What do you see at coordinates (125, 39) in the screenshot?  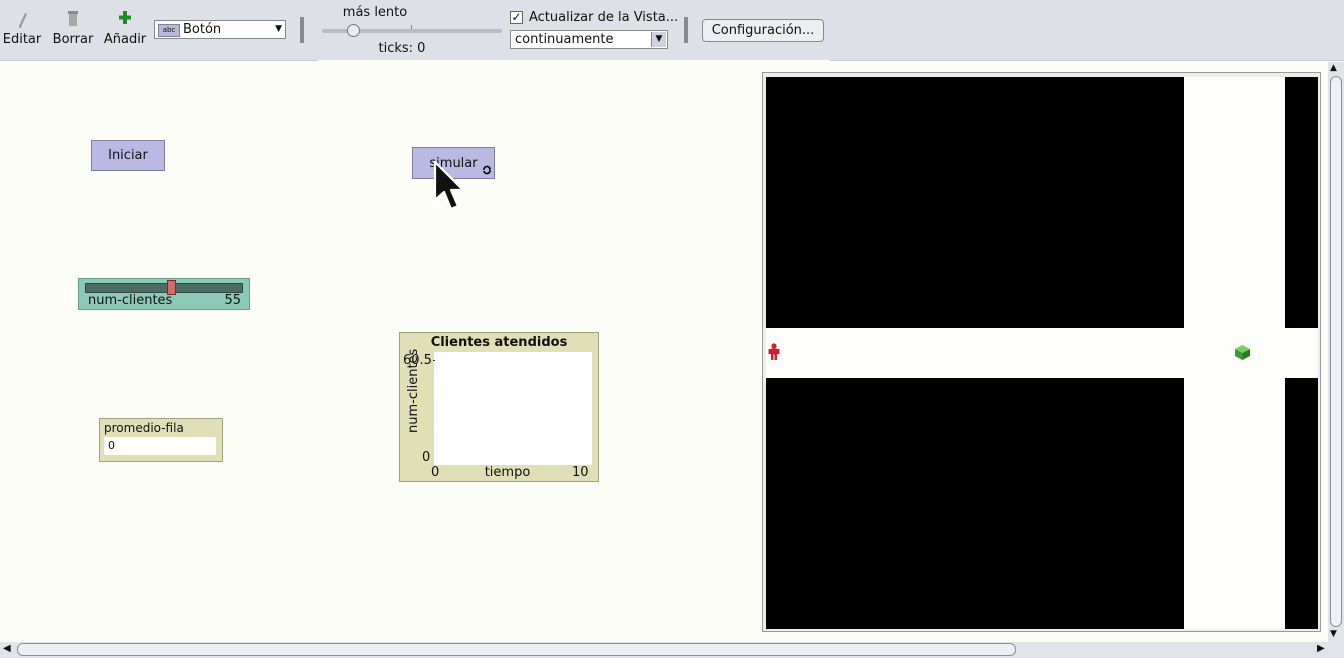 I see `add-label: Añadir` at bounding box center [125, 39].